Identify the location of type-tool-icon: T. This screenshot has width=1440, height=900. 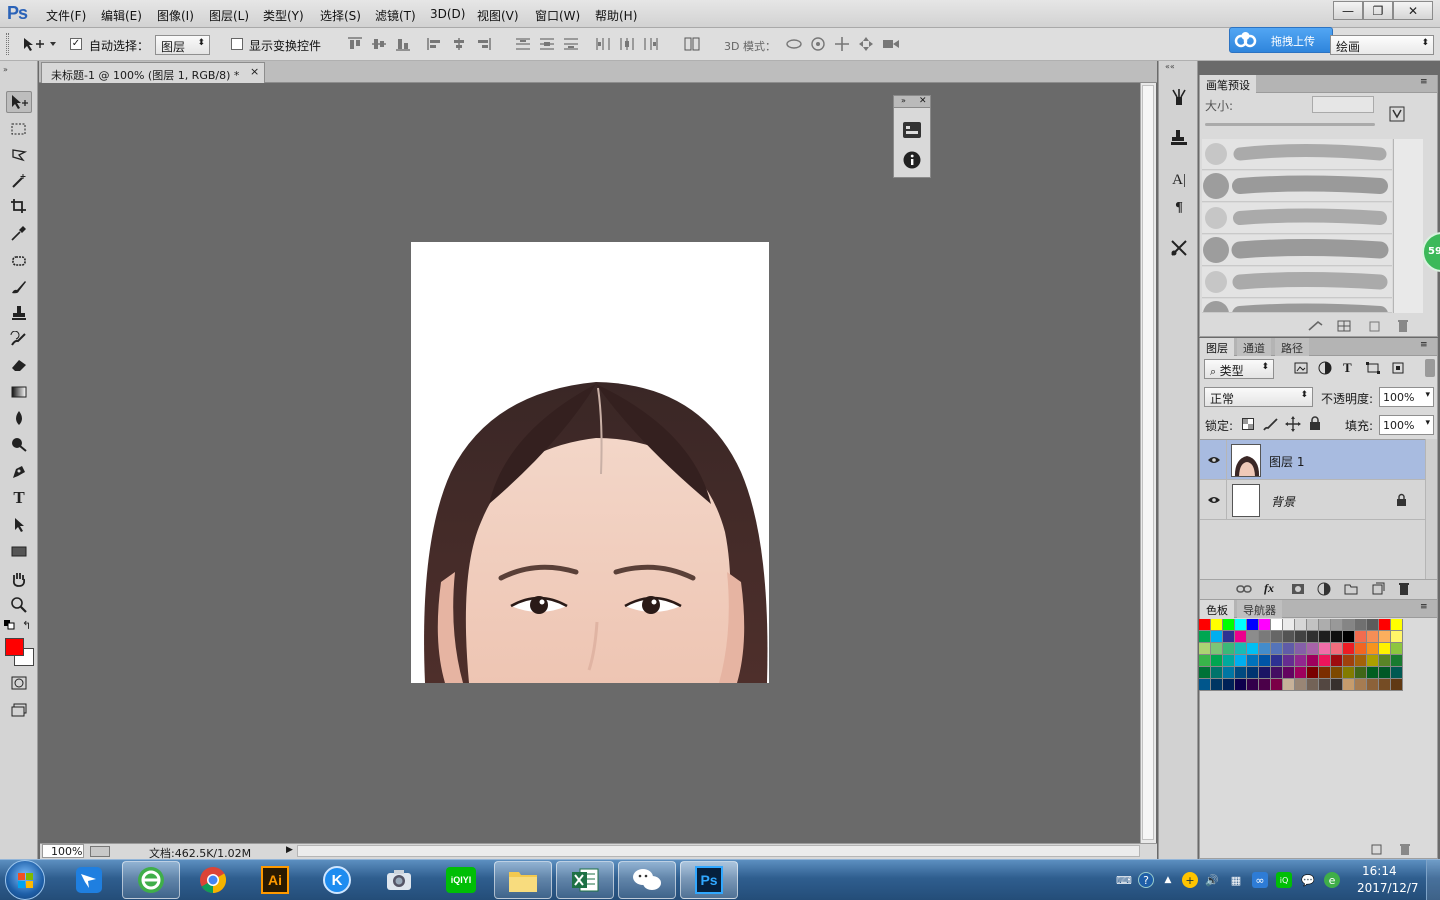
(19, 498).